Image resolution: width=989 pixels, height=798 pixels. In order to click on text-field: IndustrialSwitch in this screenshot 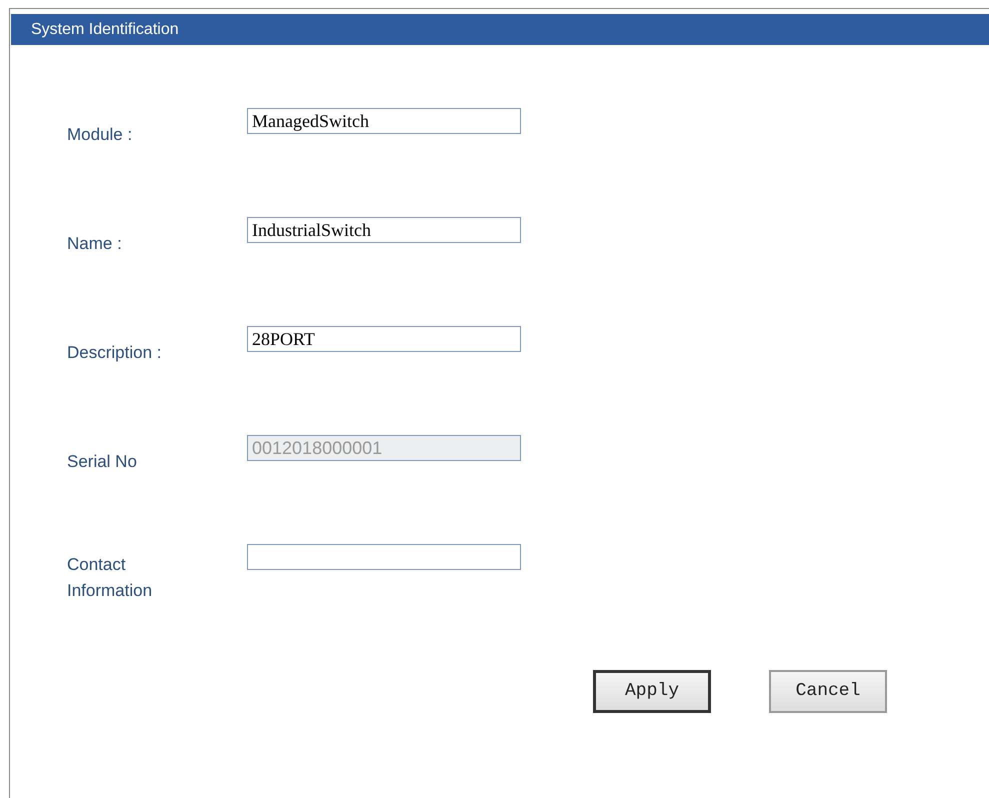, I will do `click(384, 230)`.